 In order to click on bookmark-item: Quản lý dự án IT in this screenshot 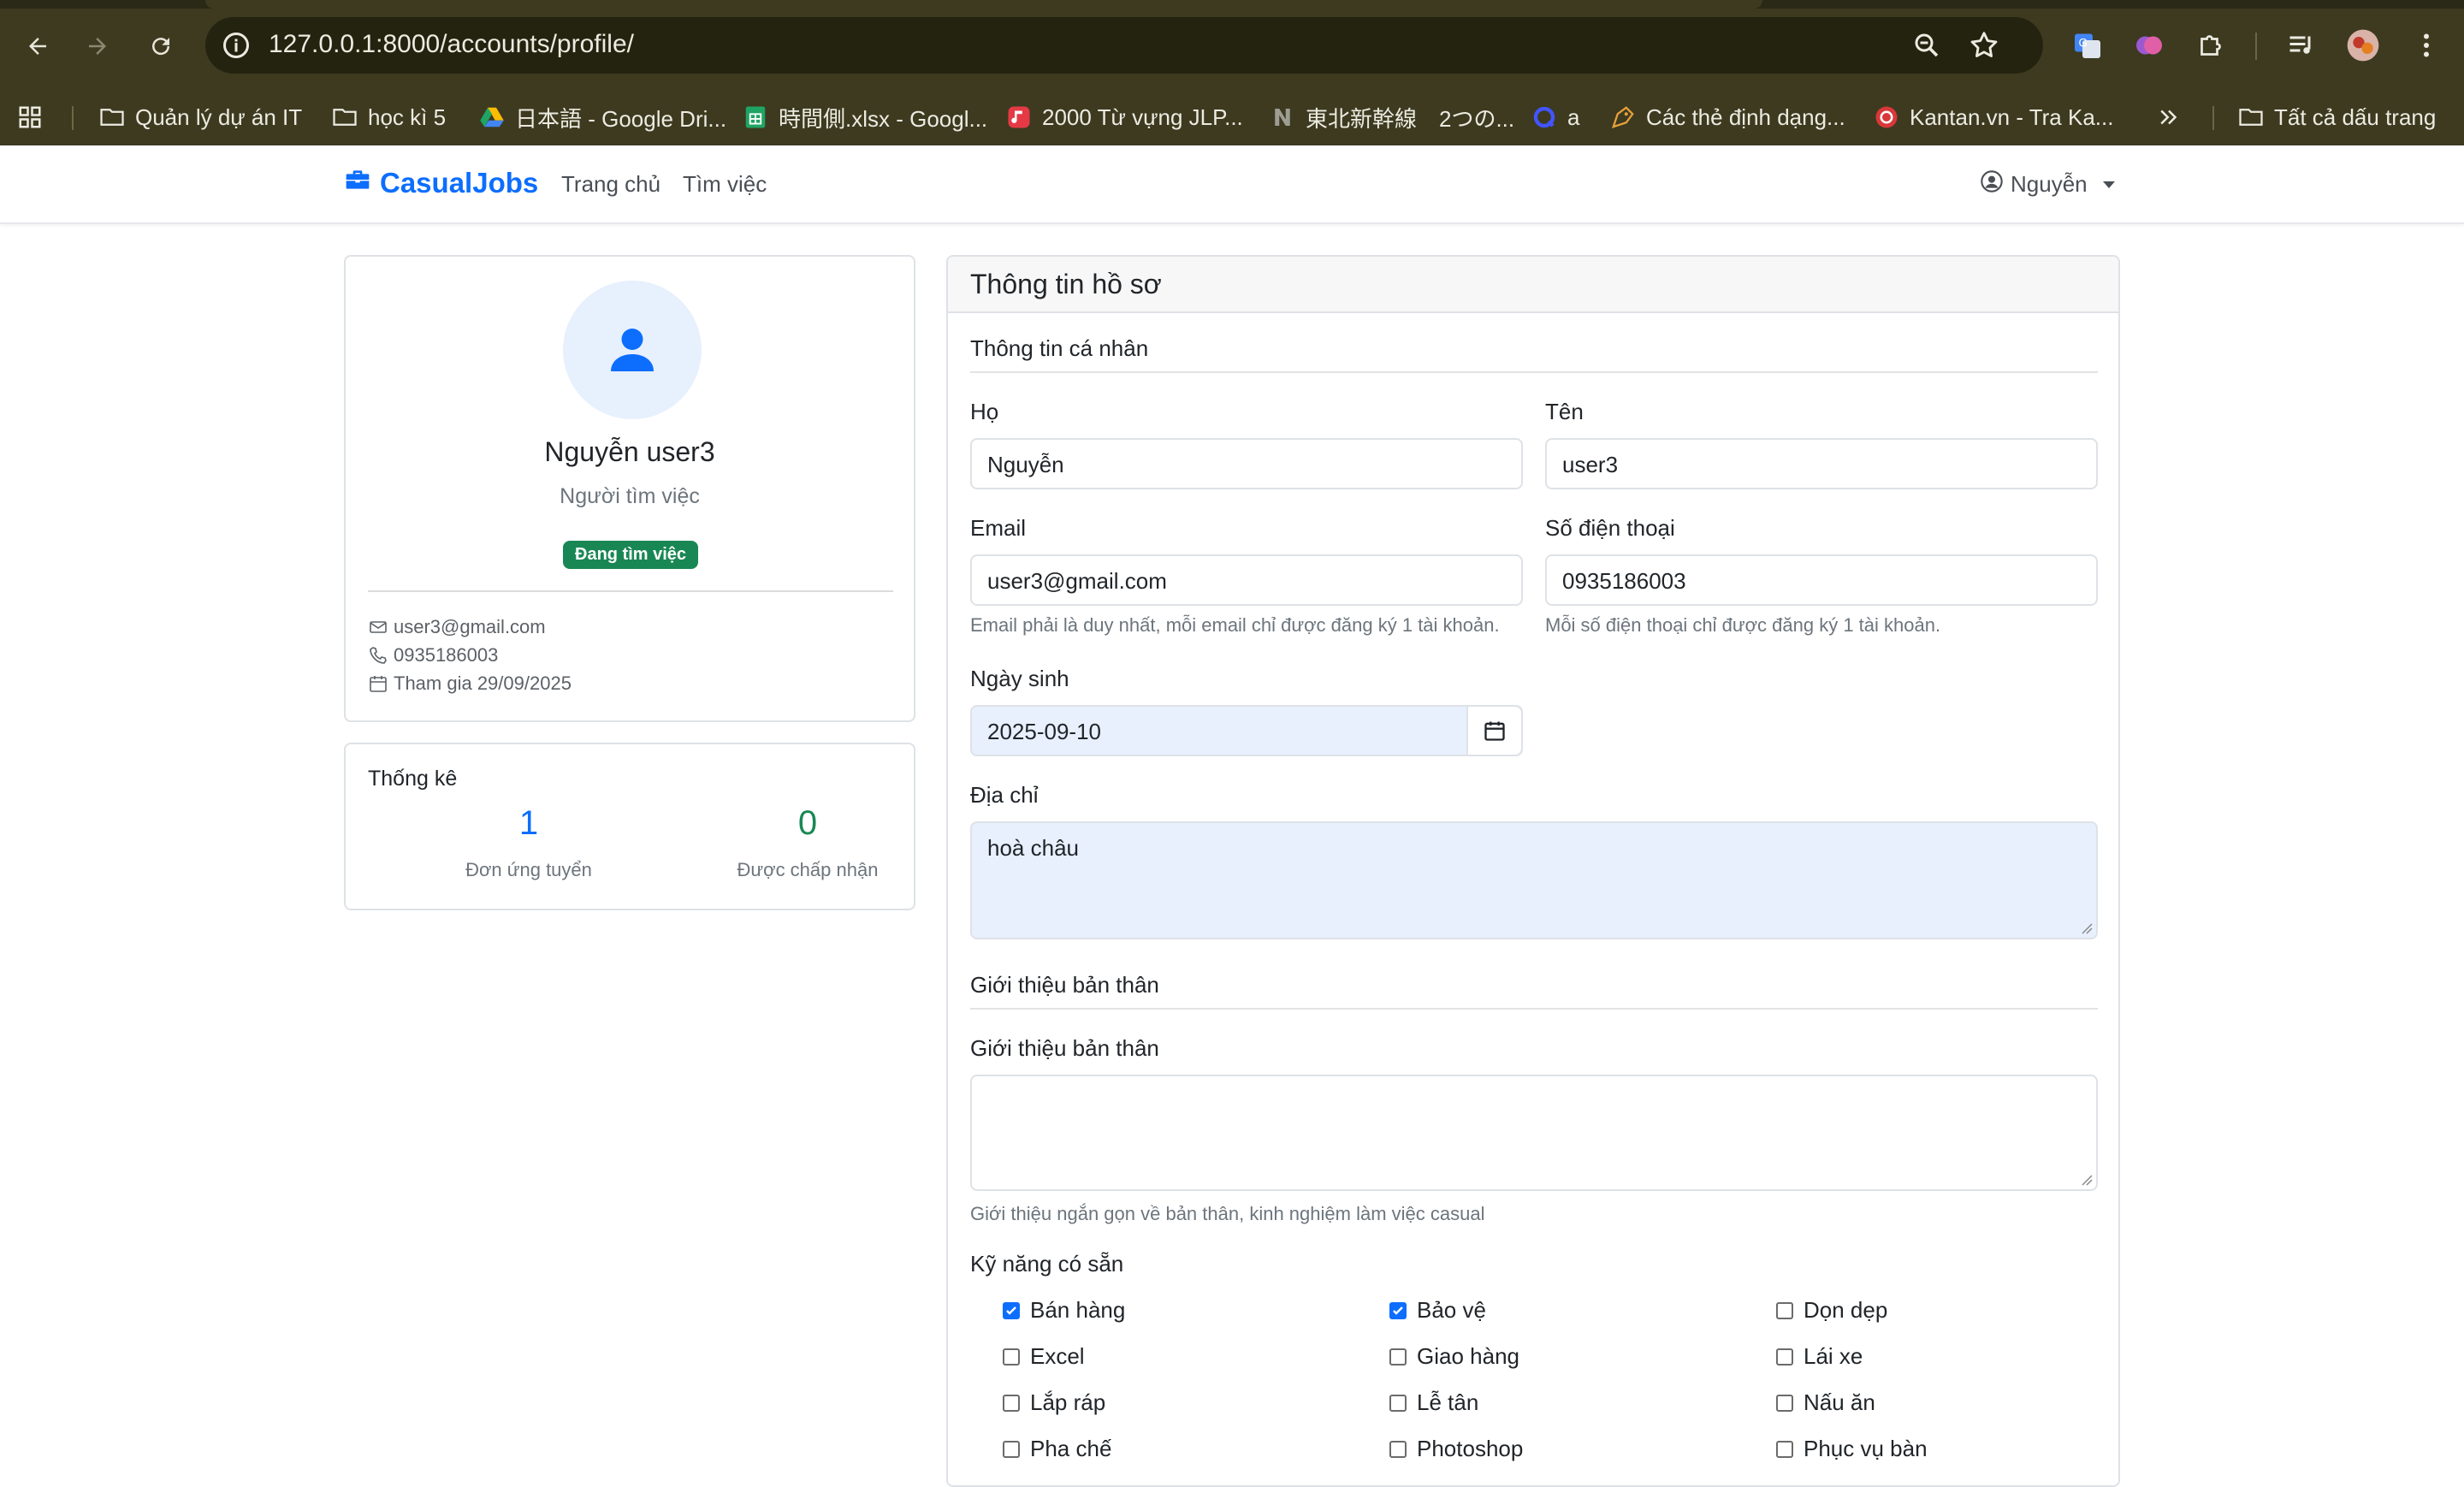, I will do `click(200, 117)`.